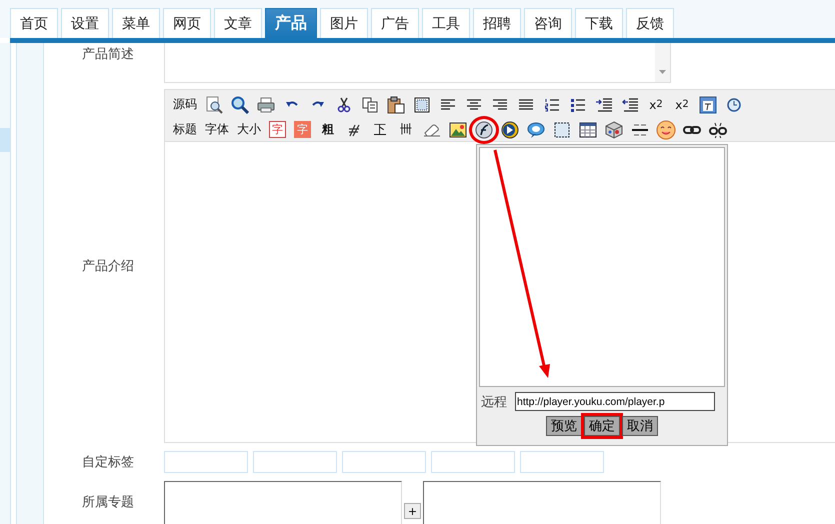 Image resolution: width=835 pixels, height=524 pixels. What do you see at coordinates (406, 129) in the screenshot?
I see `toolbar-button: 卌` at bounding box center [406, 129].